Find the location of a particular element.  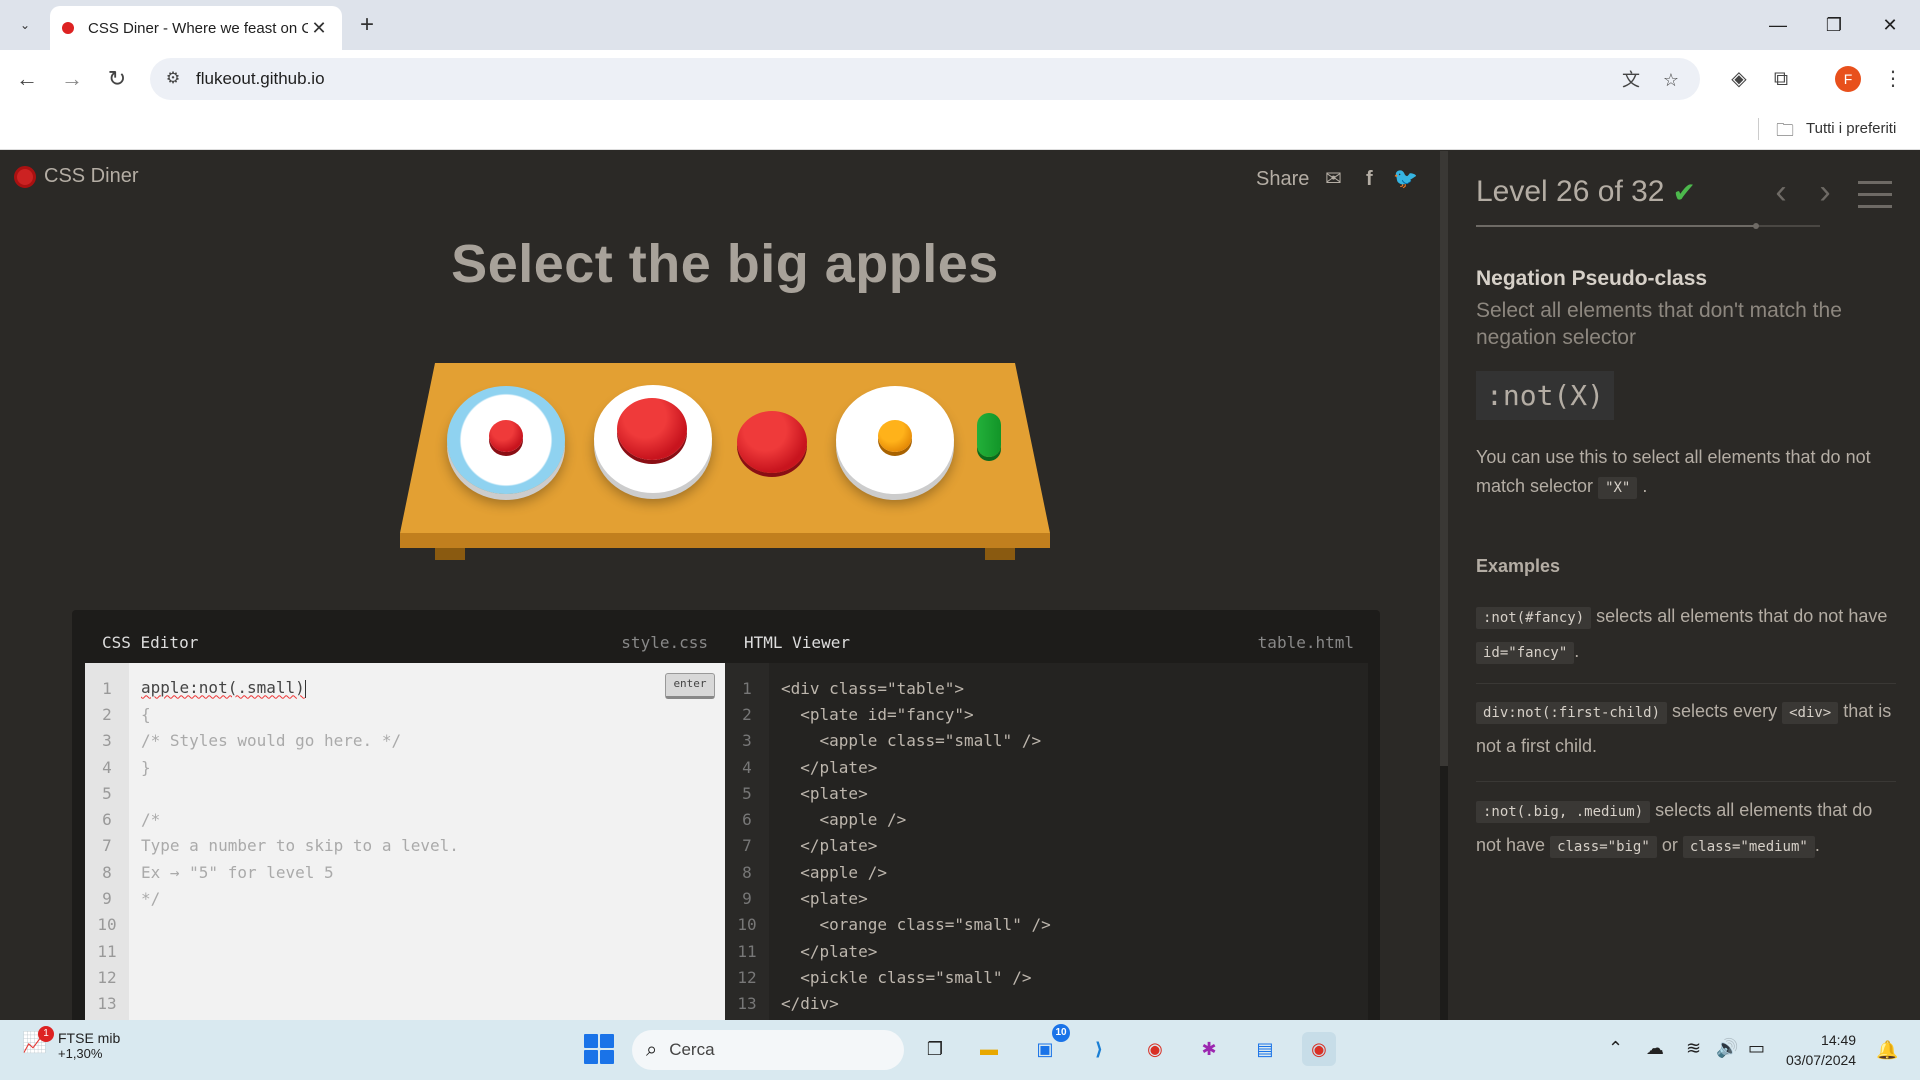

profile-avatar: F is located at coordinates (1848, 79).